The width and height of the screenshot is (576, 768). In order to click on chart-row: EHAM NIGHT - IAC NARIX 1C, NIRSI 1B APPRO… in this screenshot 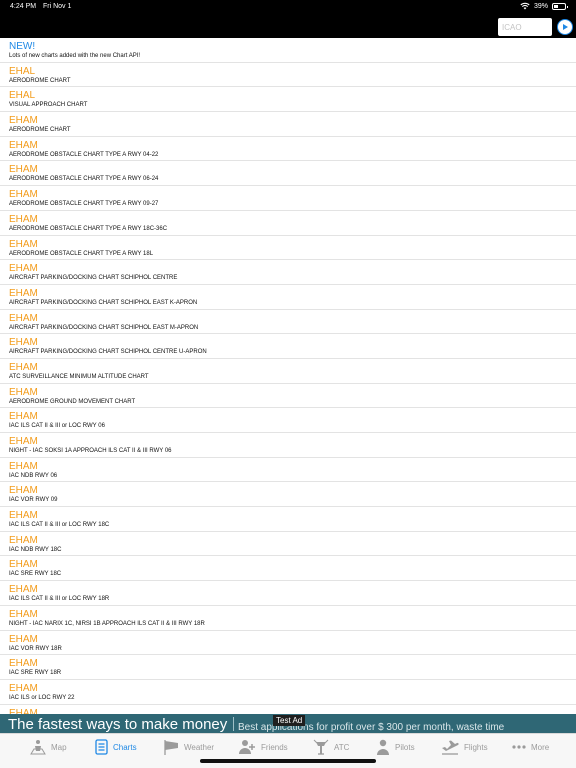, I will do `click(288, 618)`.